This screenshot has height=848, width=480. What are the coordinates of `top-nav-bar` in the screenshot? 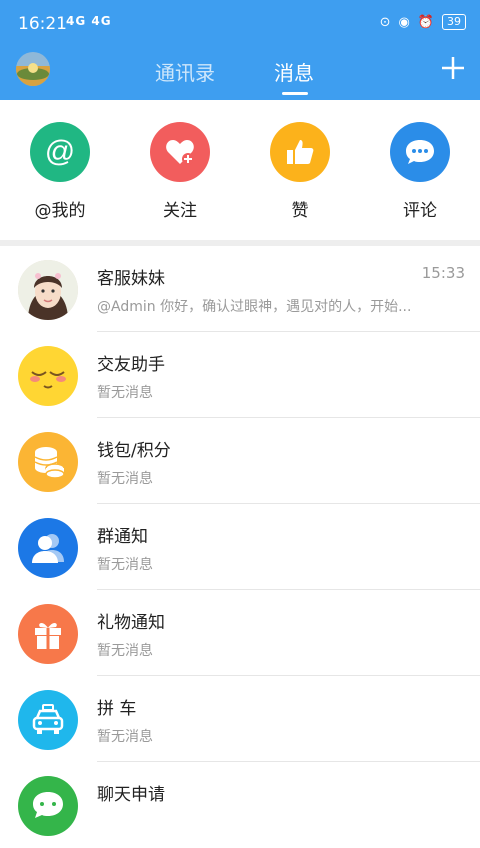 It's located at (240, 75).